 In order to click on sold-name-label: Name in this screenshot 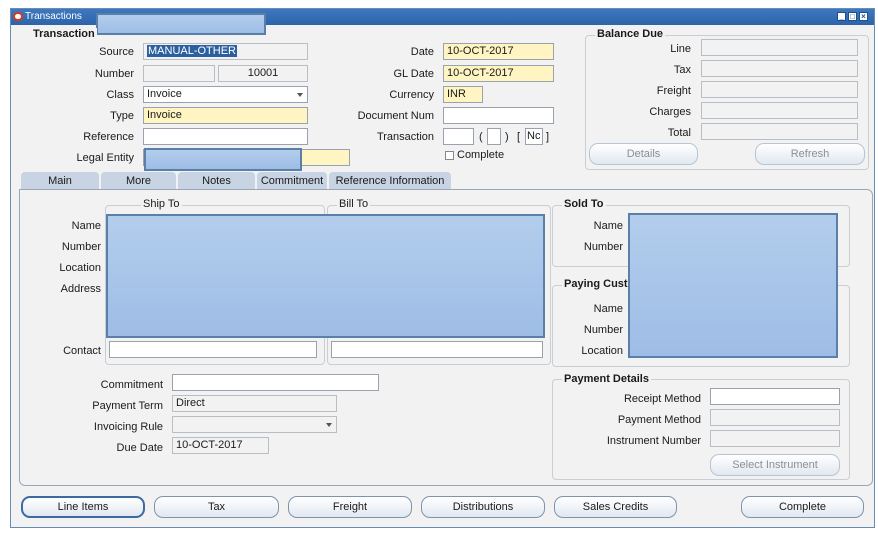, I will do `click(608, 226)`.